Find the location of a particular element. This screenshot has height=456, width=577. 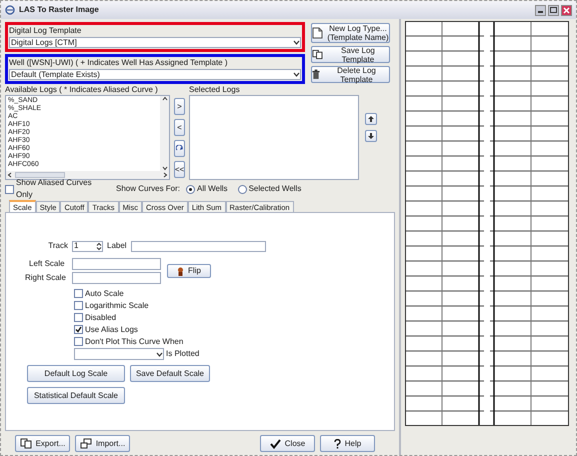

list-label: Selected Logs is located at coordinates (215, 90).